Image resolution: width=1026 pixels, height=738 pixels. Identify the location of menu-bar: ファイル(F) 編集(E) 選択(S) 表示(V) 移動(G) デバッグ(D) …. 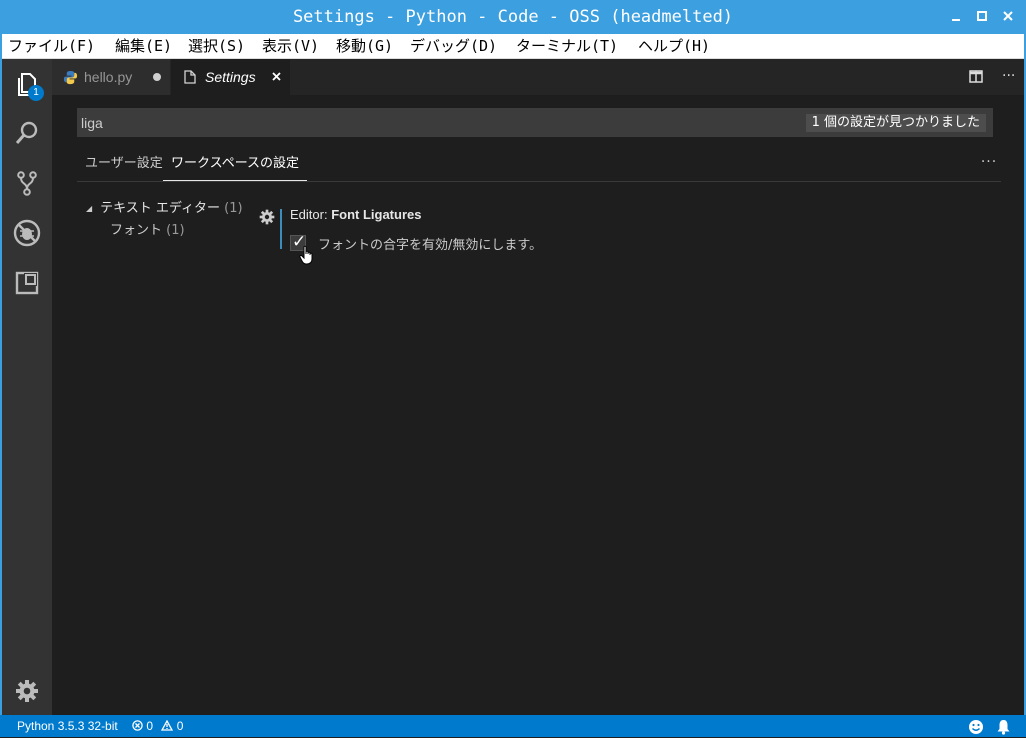
(513, 46).